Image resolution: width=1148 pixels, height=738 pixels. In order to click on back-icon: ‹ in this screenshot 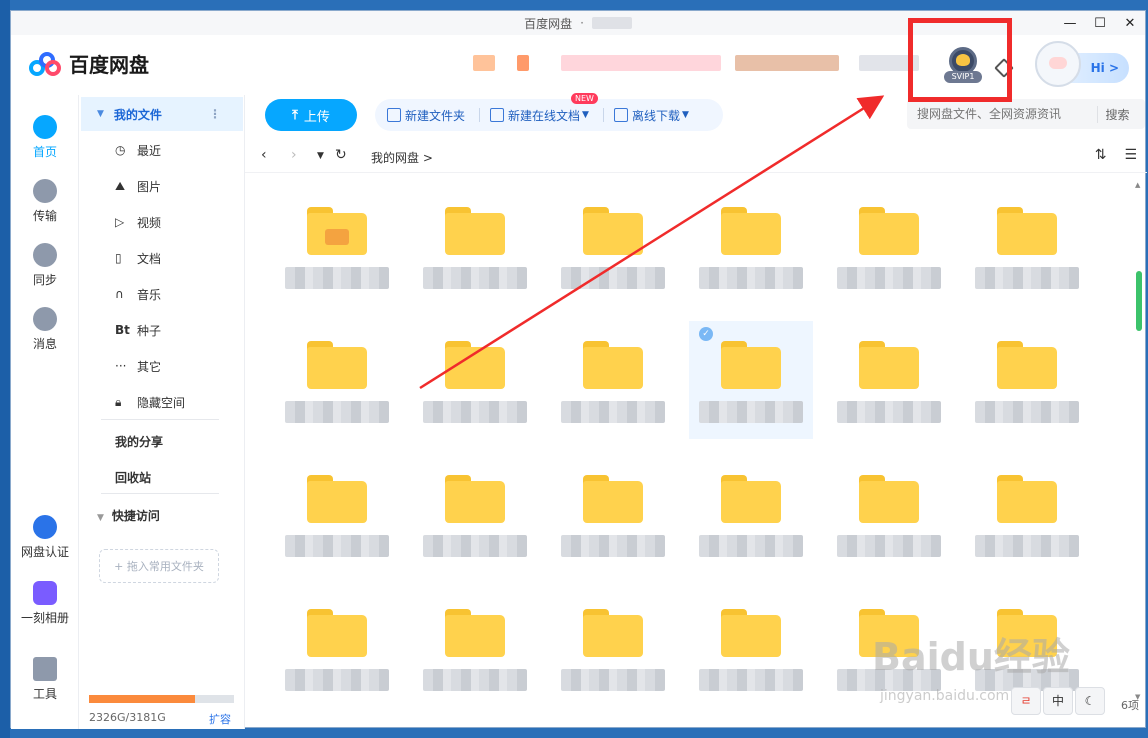, I will do `click(264, 155)`.